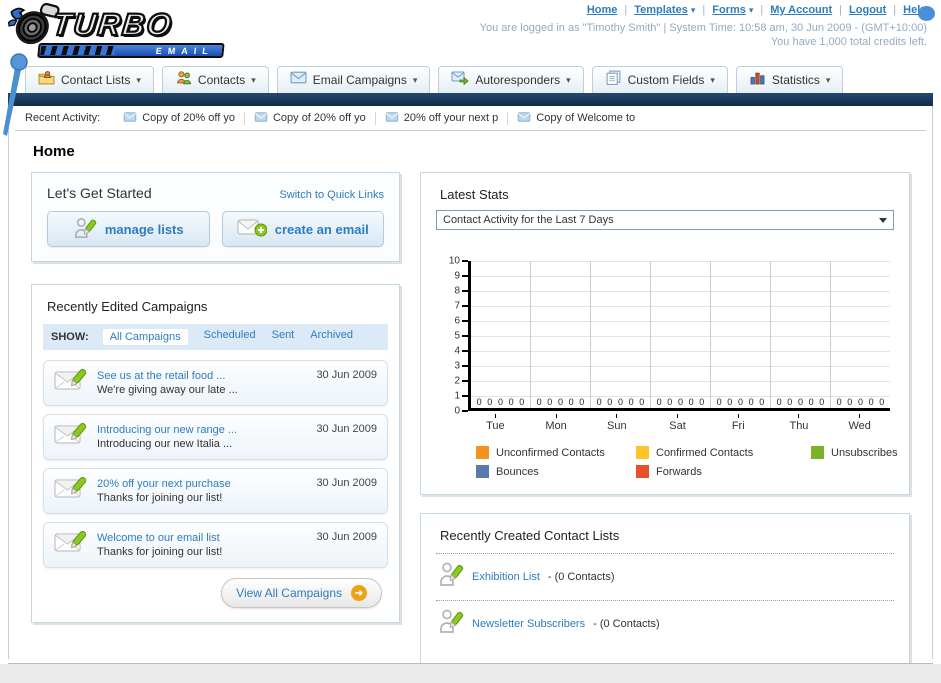 This screenshot has width=941, height=683. I want to click on x-axis-day-label: Fri, so click(738, 426).